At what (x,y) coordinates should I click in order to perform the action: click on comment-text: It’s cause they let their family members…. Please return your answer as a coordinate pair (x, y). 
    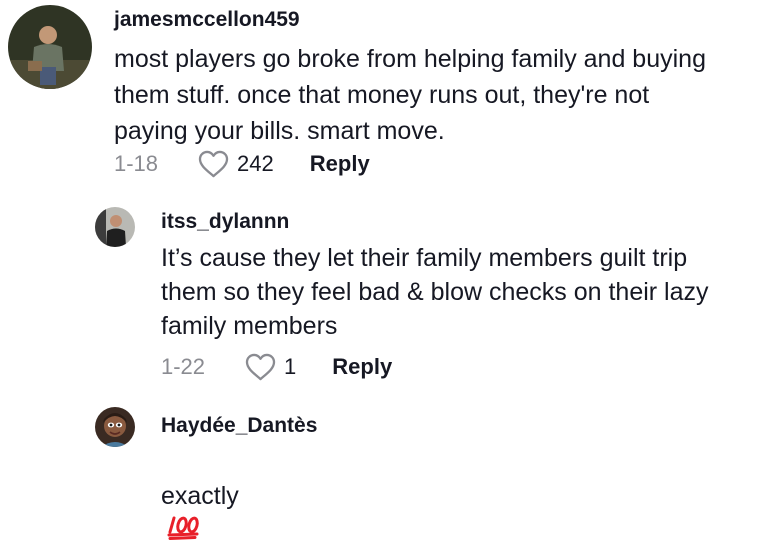
    Looking at the image, I should click on (435, 292).